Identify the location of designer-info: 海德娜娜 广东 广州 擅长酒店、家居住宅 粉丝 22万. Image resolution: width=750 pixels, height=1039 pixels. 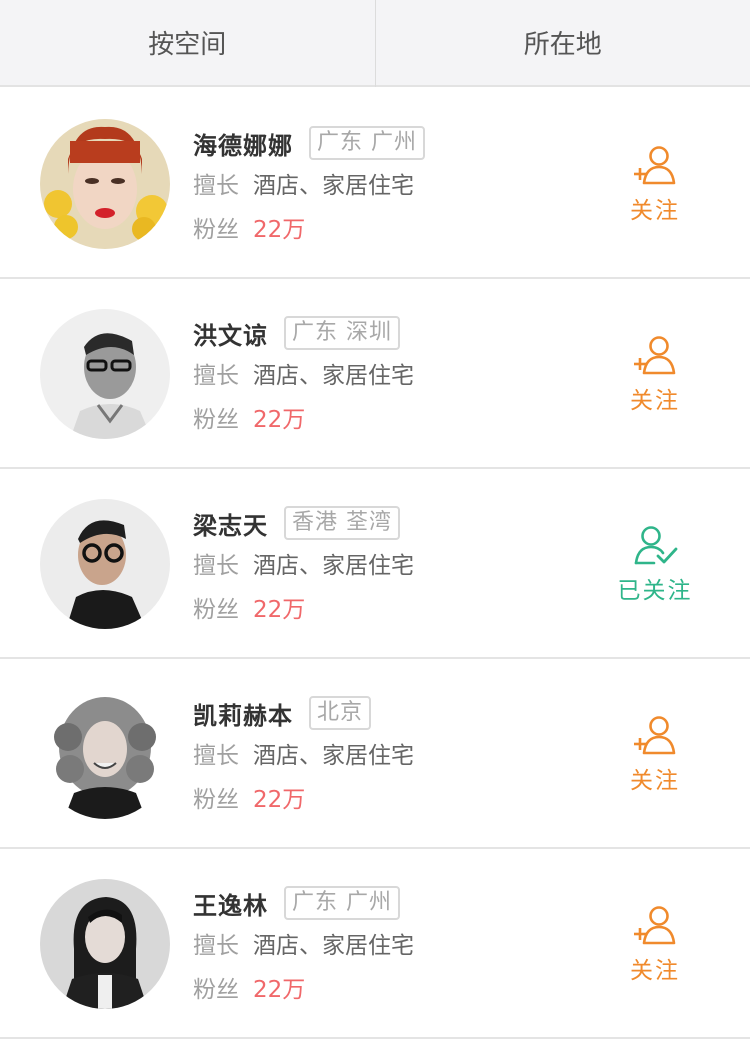
(391, 187).